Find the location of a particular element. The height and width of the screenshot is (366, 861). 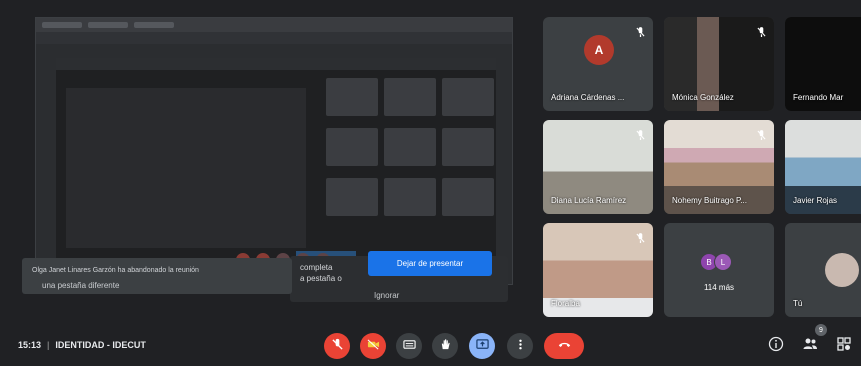

more-vert-icon is located at coordinates (520, 346).